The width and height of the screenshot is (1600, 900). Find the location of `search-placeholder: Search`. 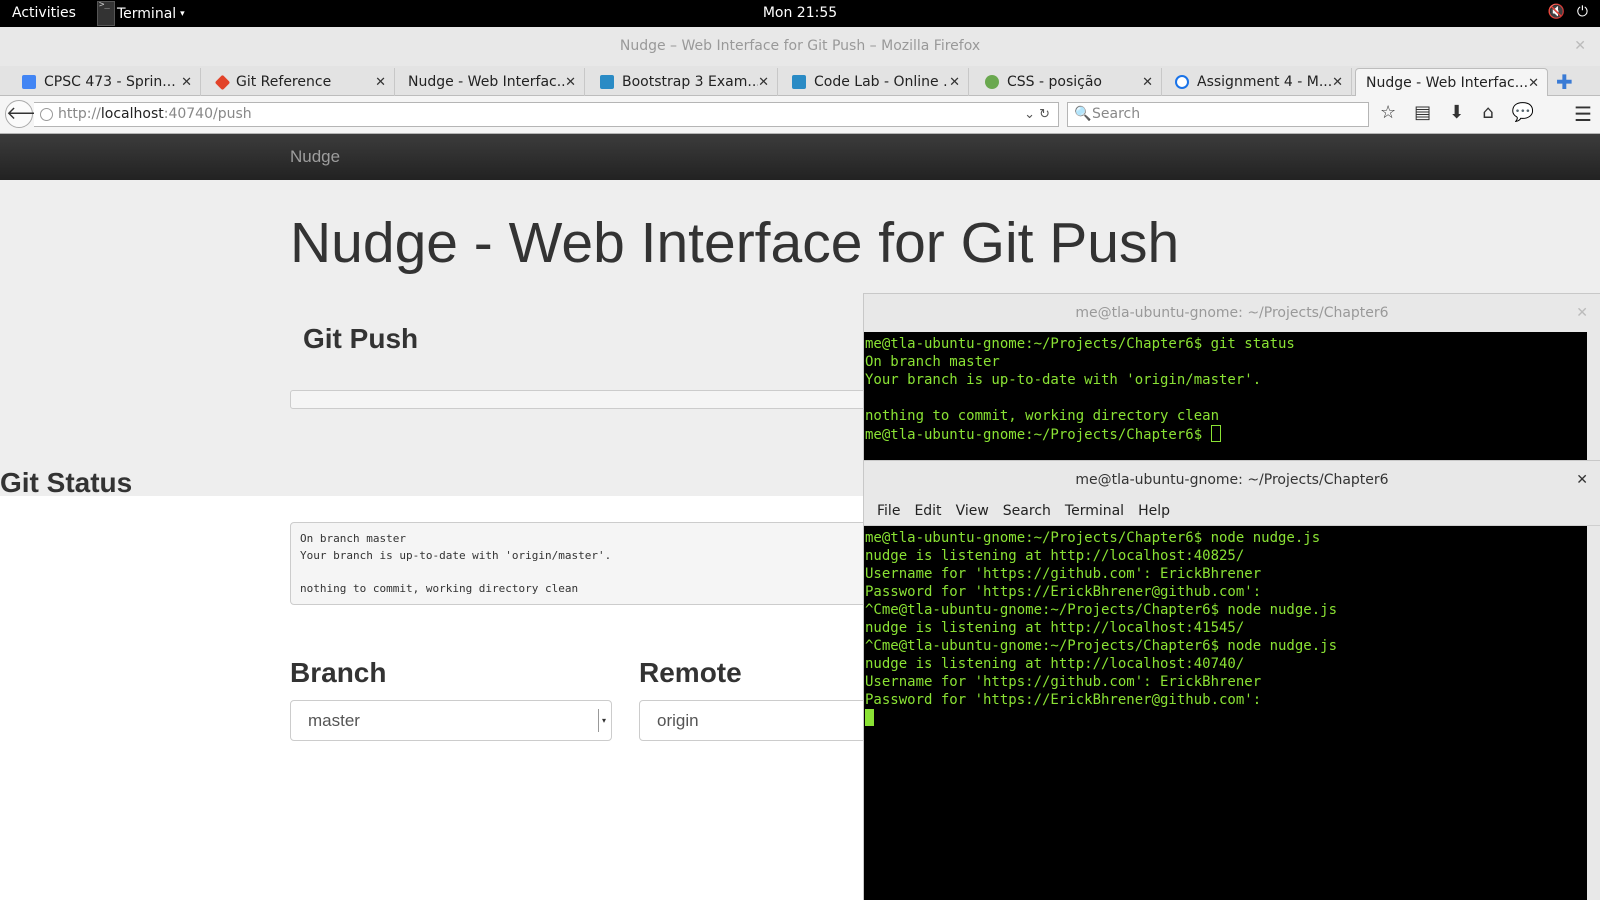

search-placeholder: Search is located at coordinates (1116, 114).